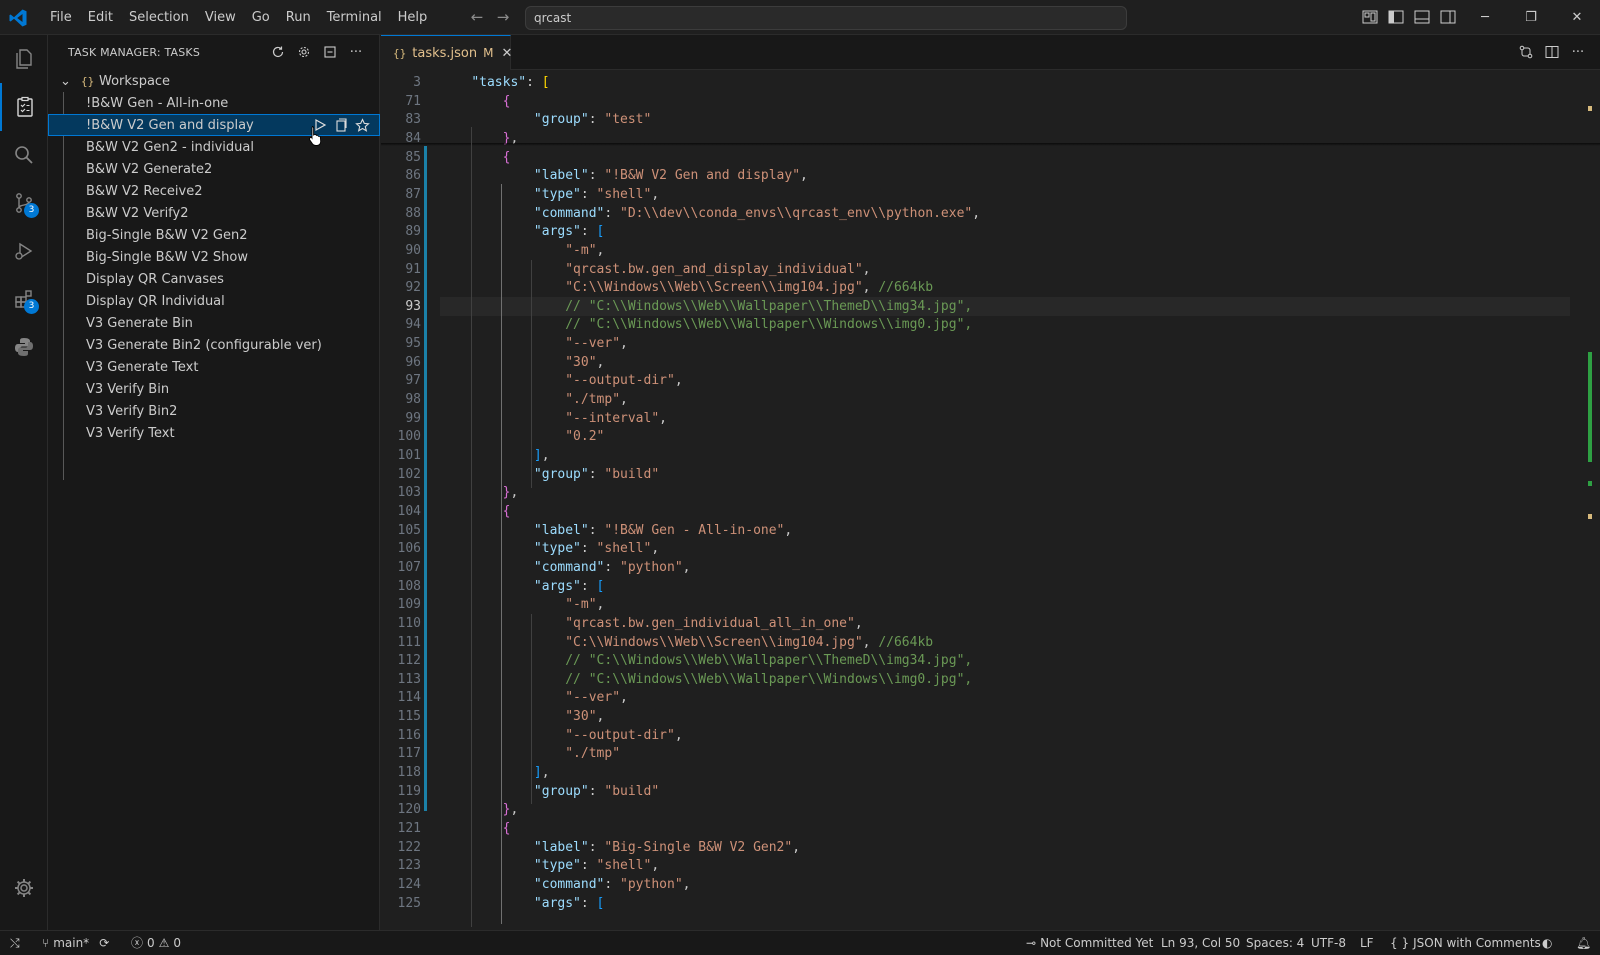  What do you see at coordinates (214, 411) in the screenshot?
I see `task-item: V3 Verify Bin2` at bounding box center [214, 411].